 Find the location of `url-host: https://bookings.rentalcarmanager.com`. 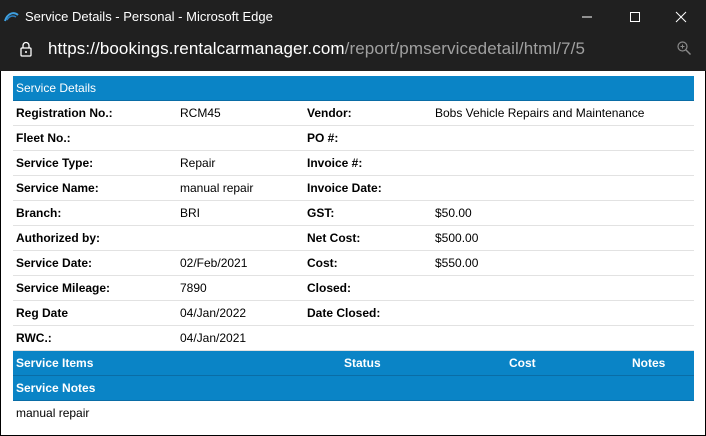

url-host: https://bookings.rentalcarmanager.com is located at coordinates (196, 48).